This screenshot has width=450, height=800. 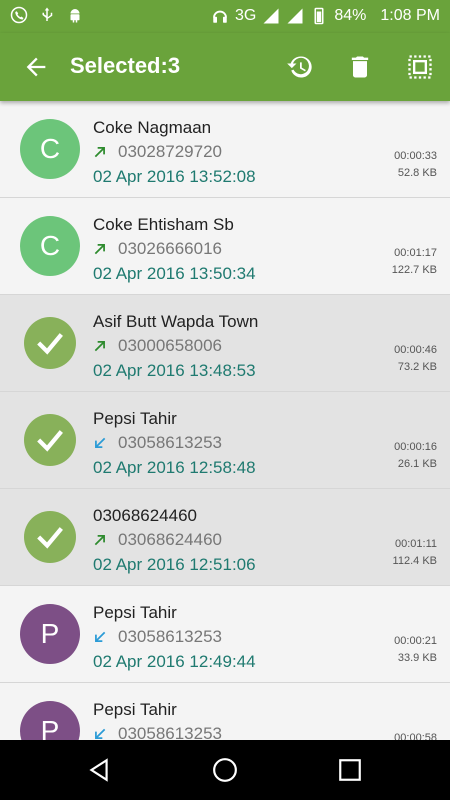 I want to click on app-bar: Selected:3, so click(x=225, y=67).